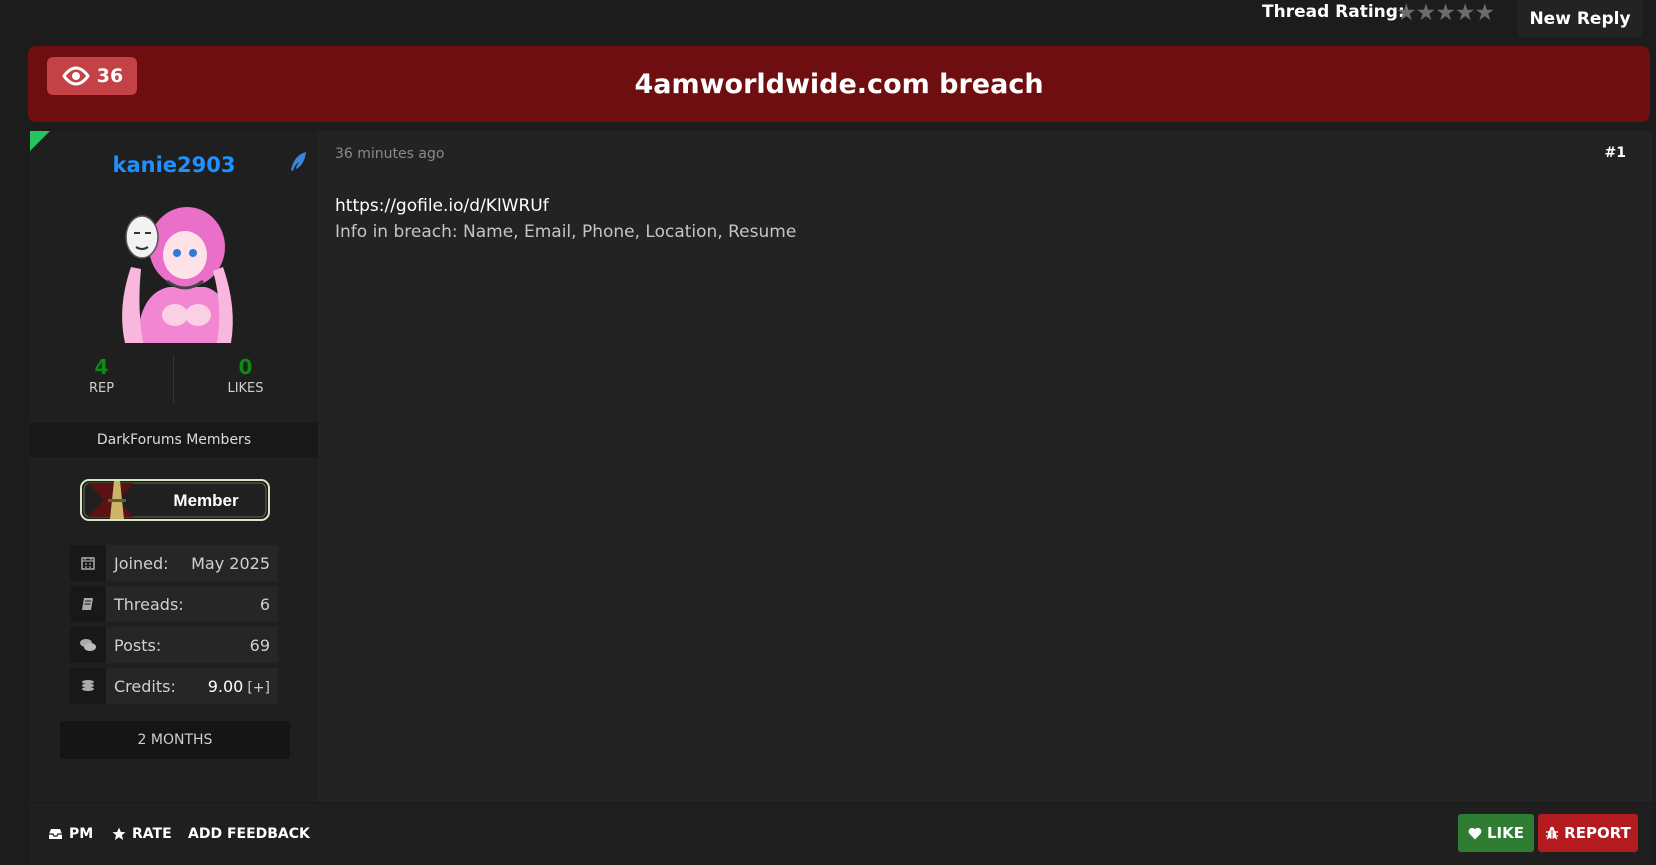  What do you see at coordinates (841, 834) in the screenshot?
I see `post-footer: PM RATE ADD FEEDBACK LIKE REPORT` at bounding box center [841, 834].